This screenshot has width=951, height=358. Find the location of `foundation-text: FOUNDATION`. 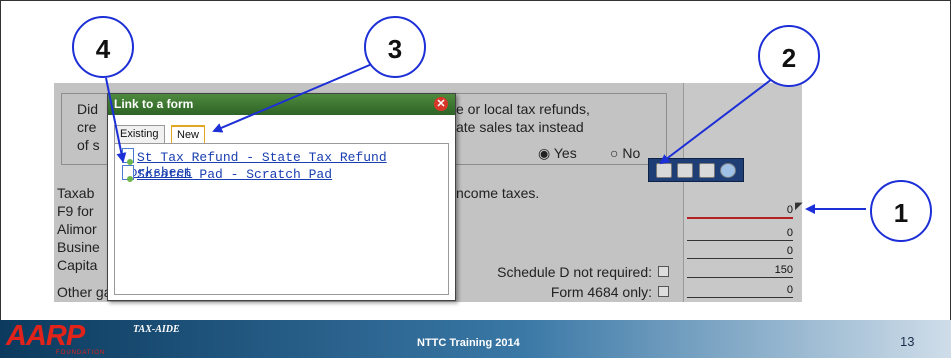

foundation-text: FOUNDATION is located at coordinates (81, 353).